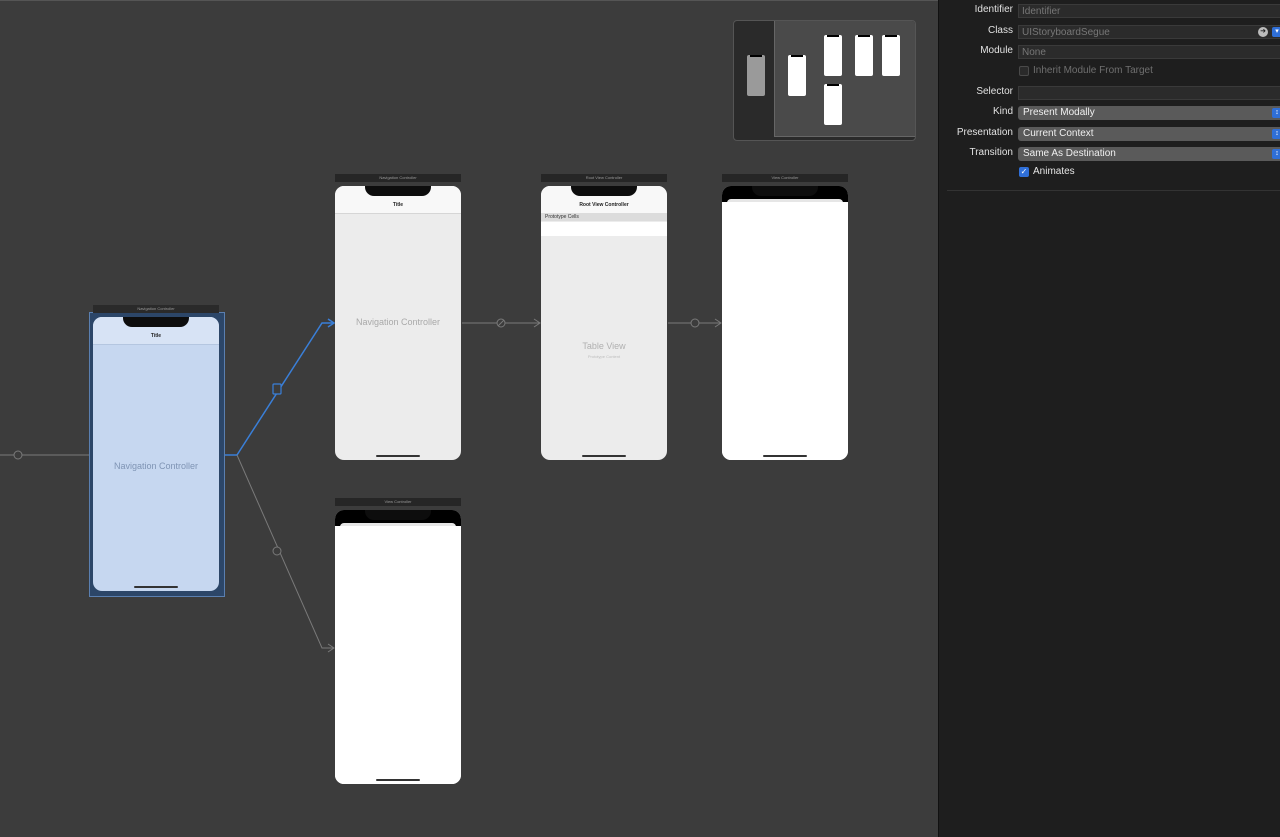  I want to click on prototype-cell, so click(604, 229).